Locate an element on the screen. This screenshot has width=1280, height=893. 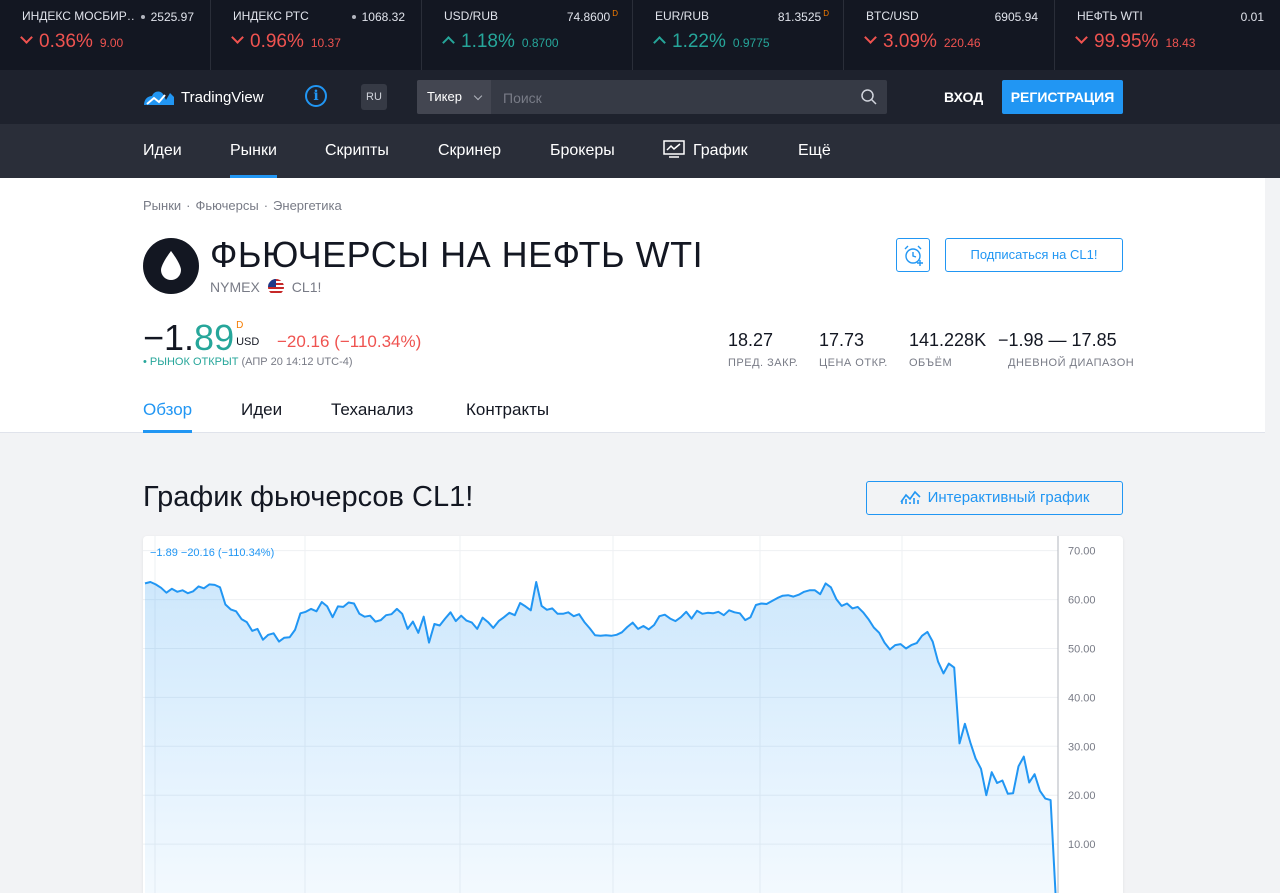
search-type-dropdown: Тикер is located at coordinates (454, 97).